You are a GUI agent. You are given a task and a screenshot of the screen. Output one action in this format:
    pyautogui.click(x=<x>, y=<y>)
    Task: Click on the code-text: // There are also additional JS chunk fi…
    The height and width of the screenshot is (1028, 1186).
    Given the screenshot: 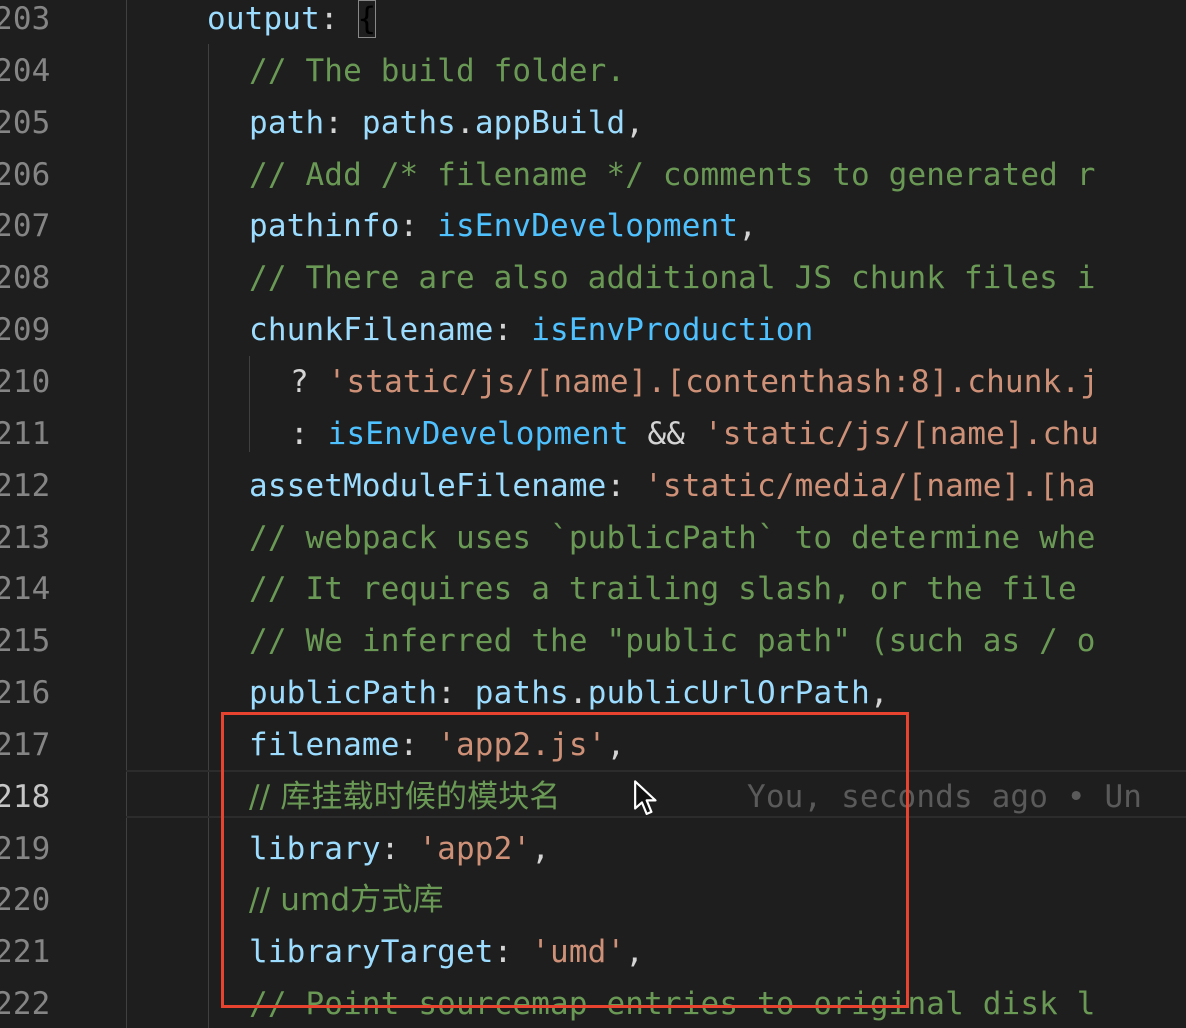 What is the action you would take?
    pyautogui.click(x=672, y=285)
    